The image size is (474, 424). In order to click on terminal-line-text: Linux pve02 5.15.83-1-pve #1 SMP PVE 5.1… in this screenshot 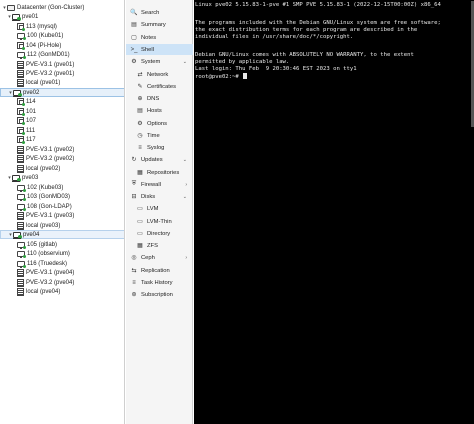, I will do `click(318, 5)`.